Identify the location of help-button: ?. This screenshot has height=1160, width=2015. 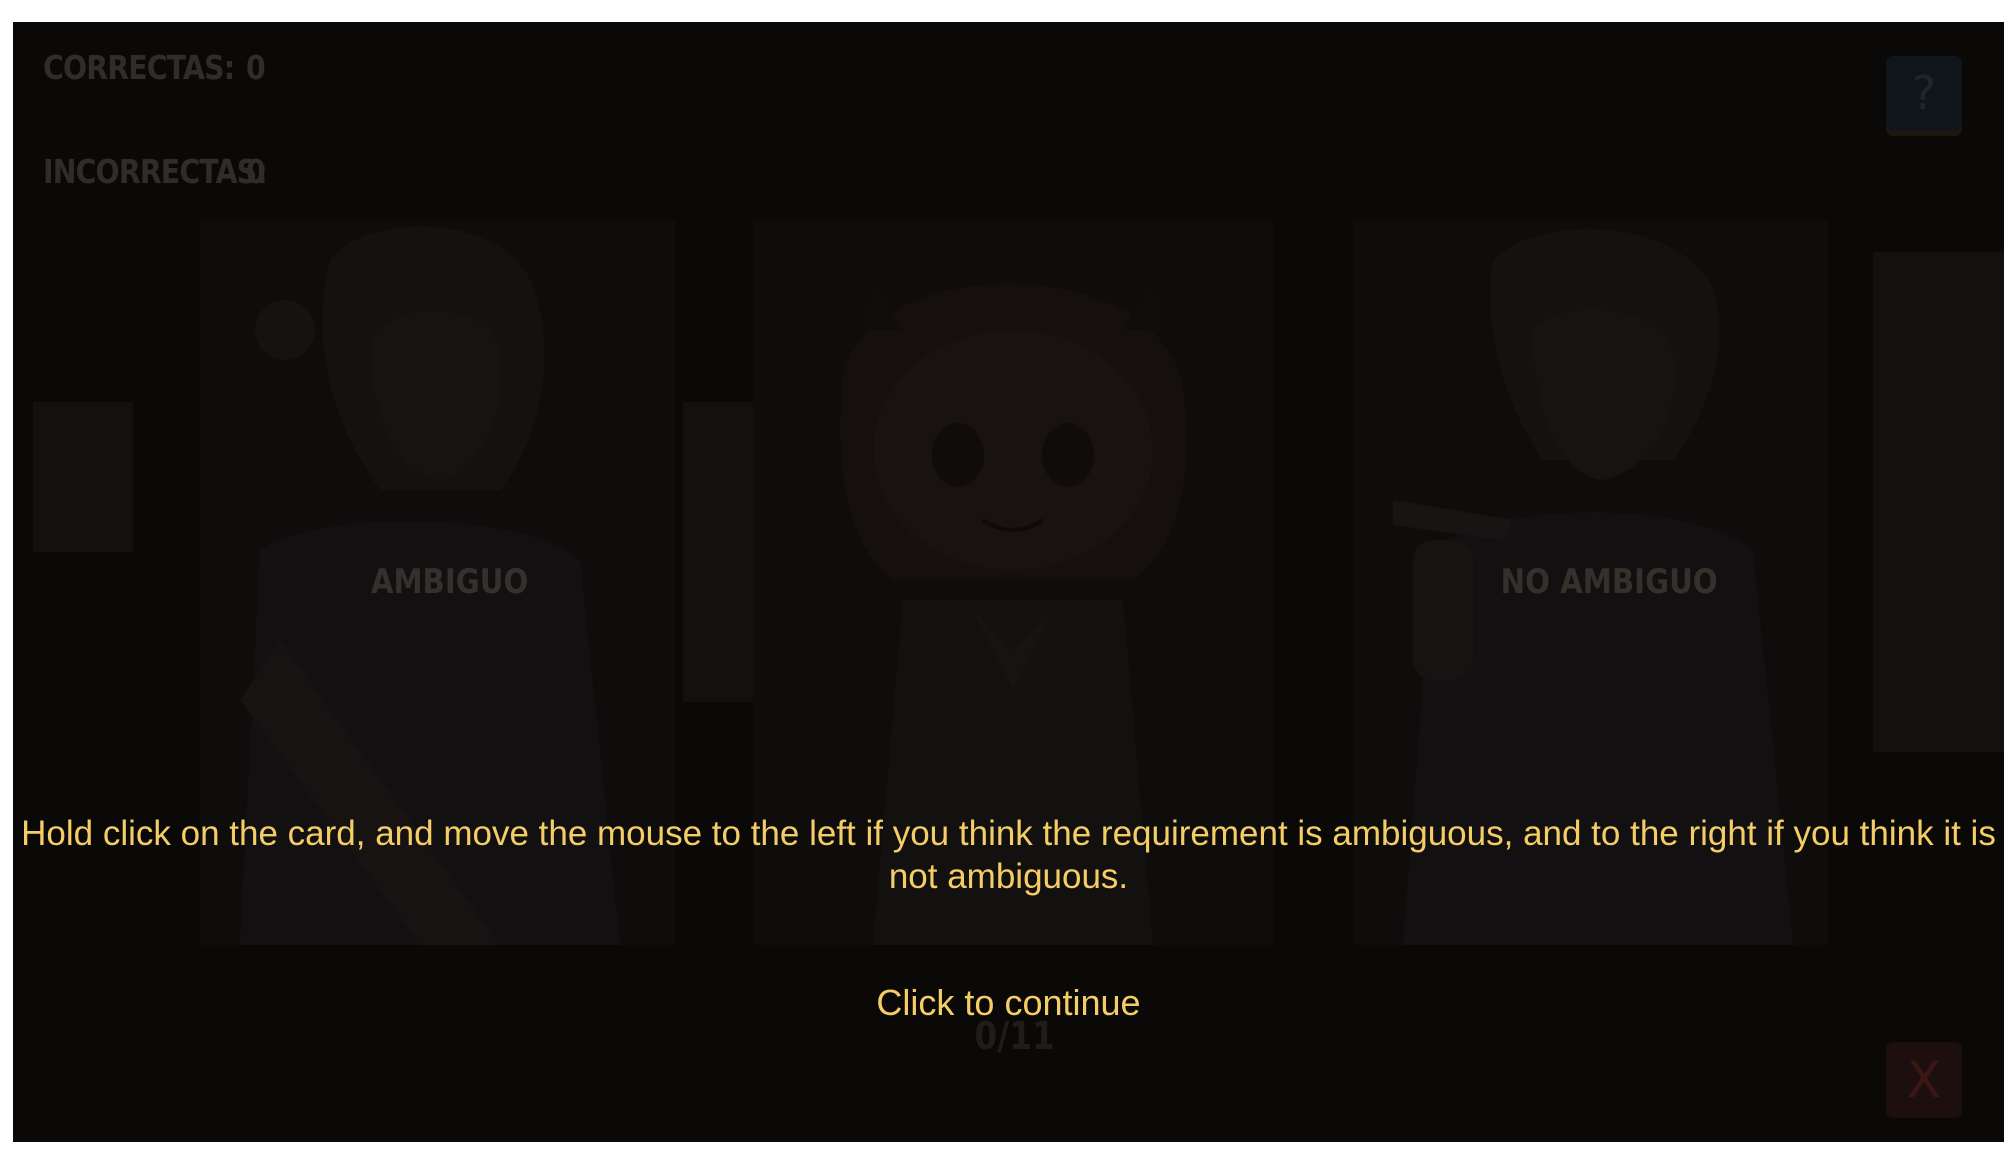
(1924, 93).